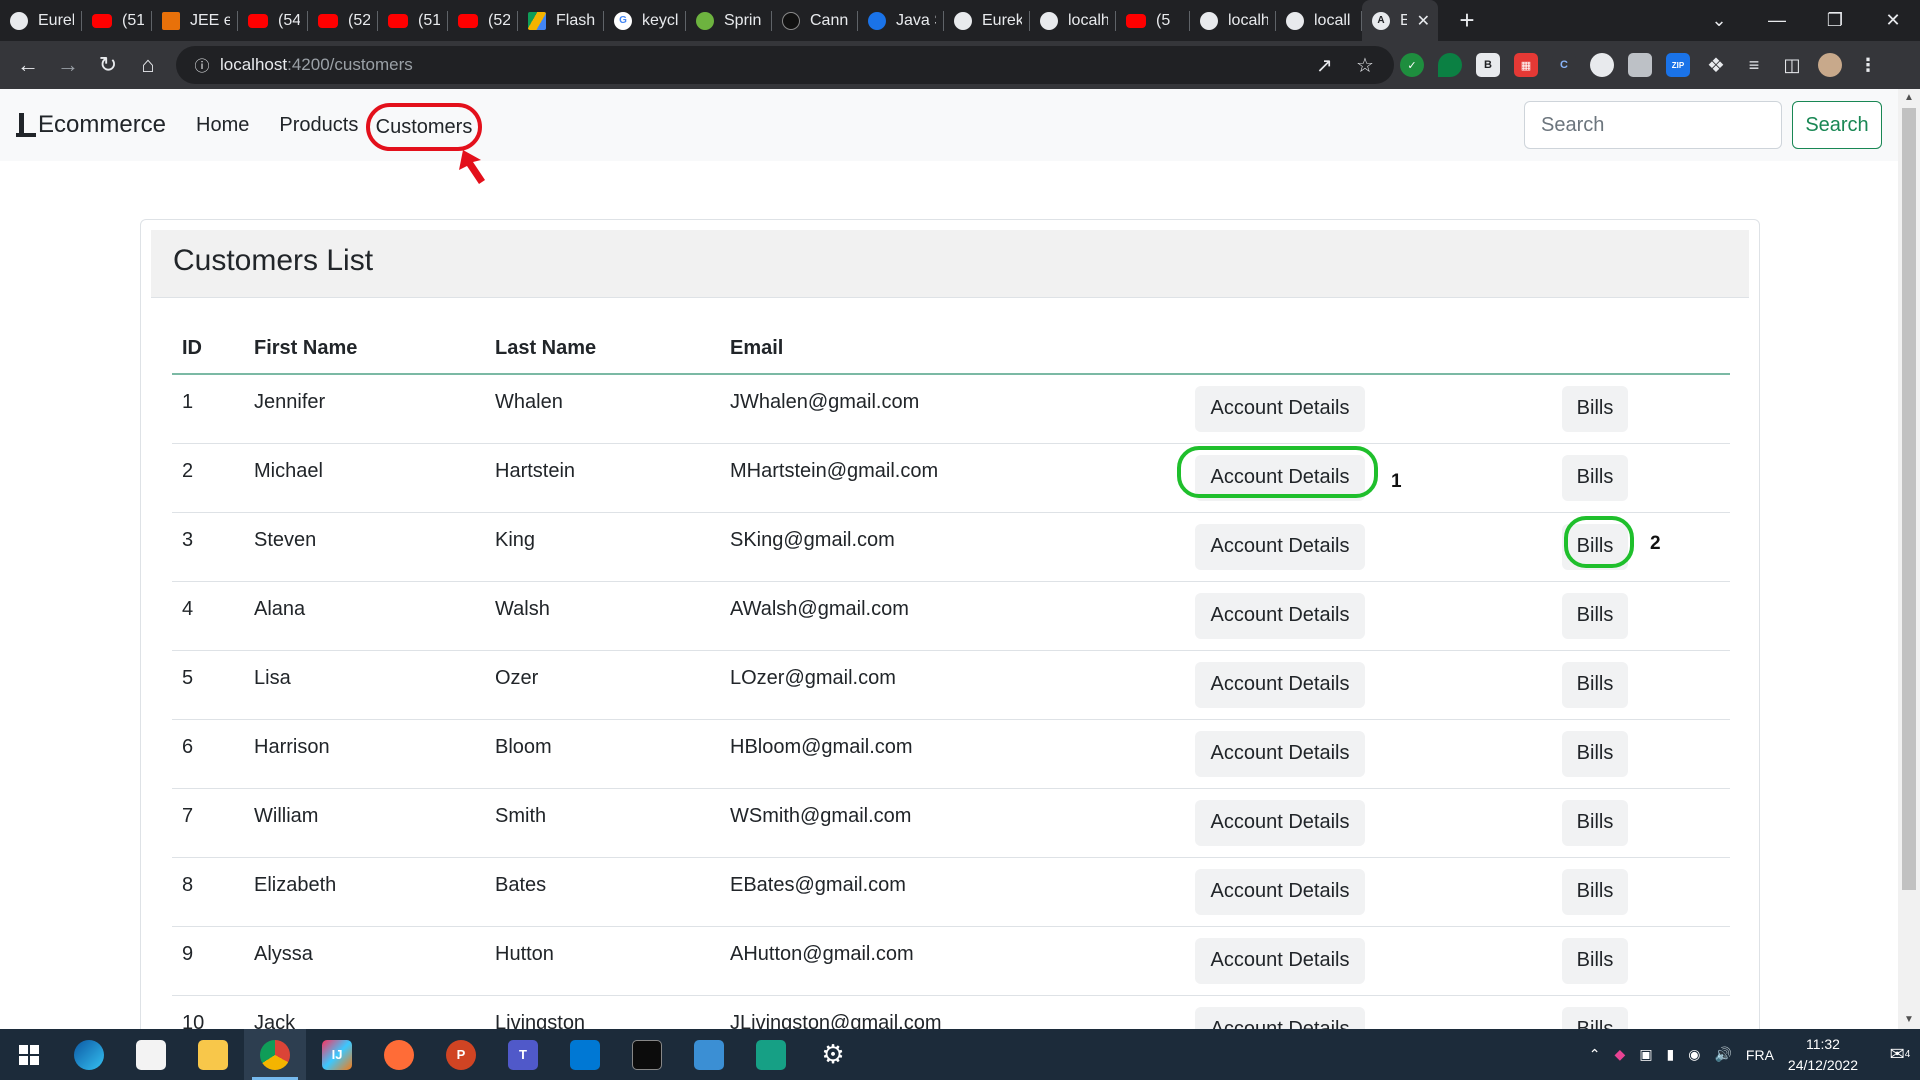  Describe the element at coordinates (815, 20) in the screenshot. I see `browser-tab: Cann` at that location.